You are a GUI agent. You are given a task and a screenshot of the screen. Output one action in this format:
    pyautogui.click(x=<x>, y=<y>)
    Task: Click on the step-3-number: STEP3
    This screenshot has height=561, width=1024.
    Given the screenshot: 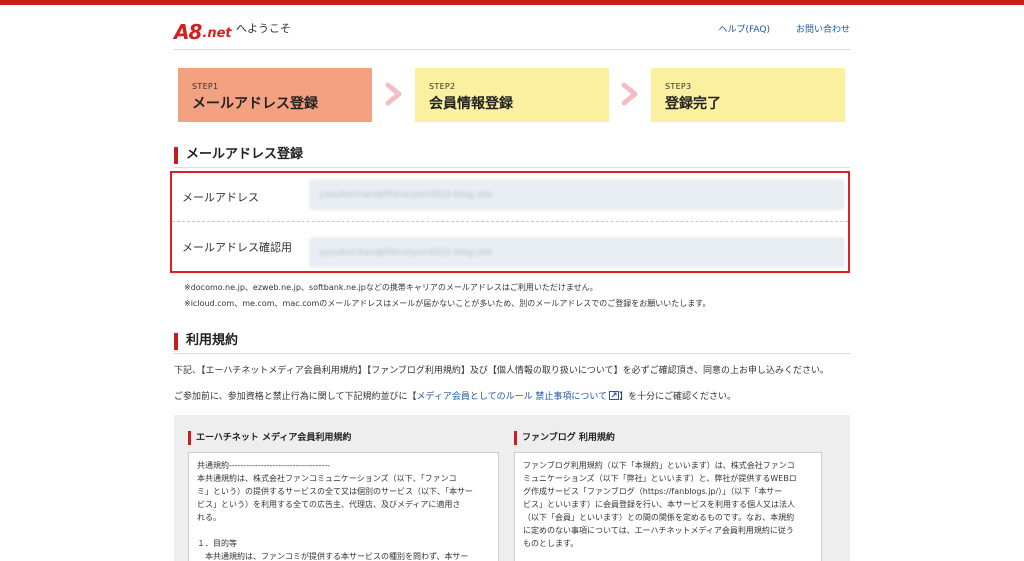 What is the action you would take?
    pyautogui.click(x=678, y=86)
    